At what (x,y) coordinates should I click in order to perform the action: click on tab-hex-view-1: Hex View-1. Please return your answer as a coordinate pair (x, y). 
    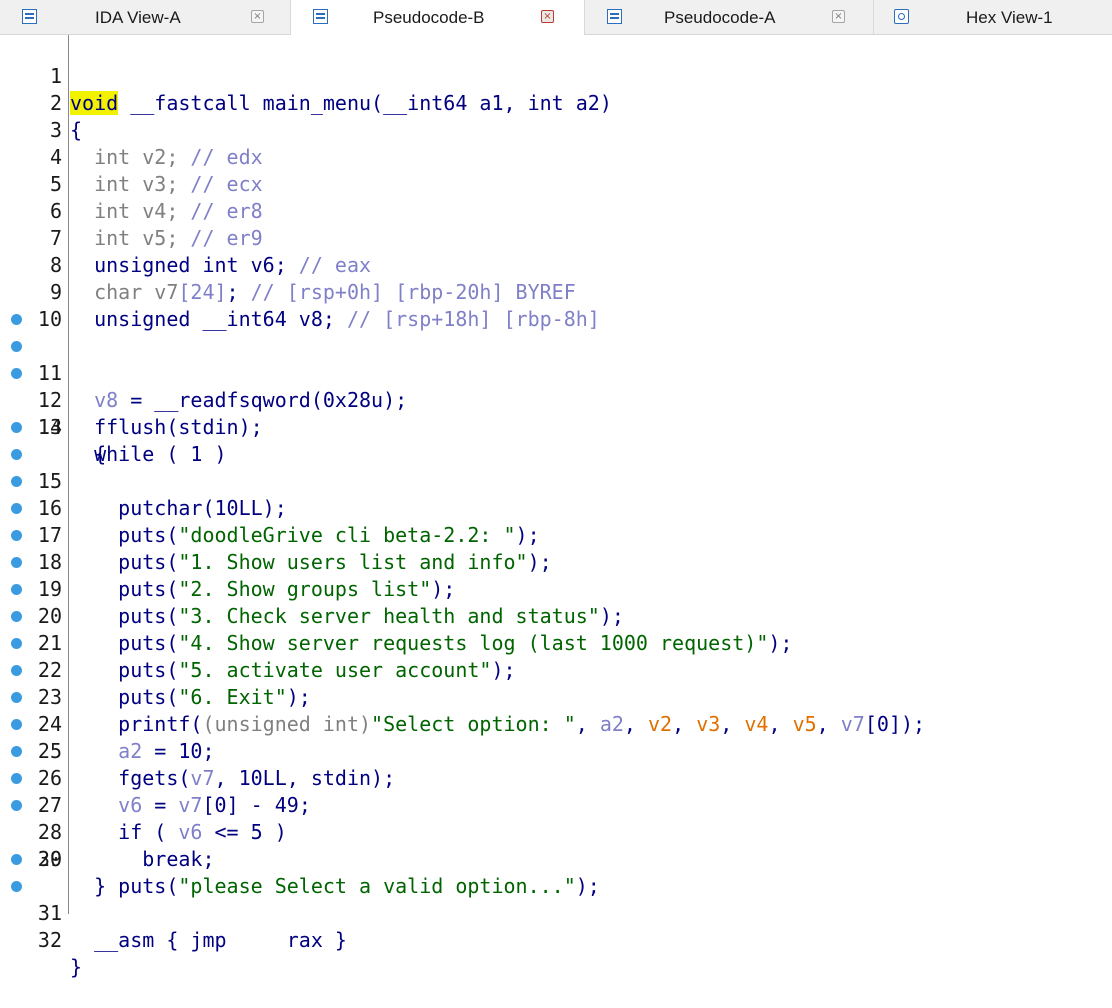
    Looking at the image, I should click on (993, 17).